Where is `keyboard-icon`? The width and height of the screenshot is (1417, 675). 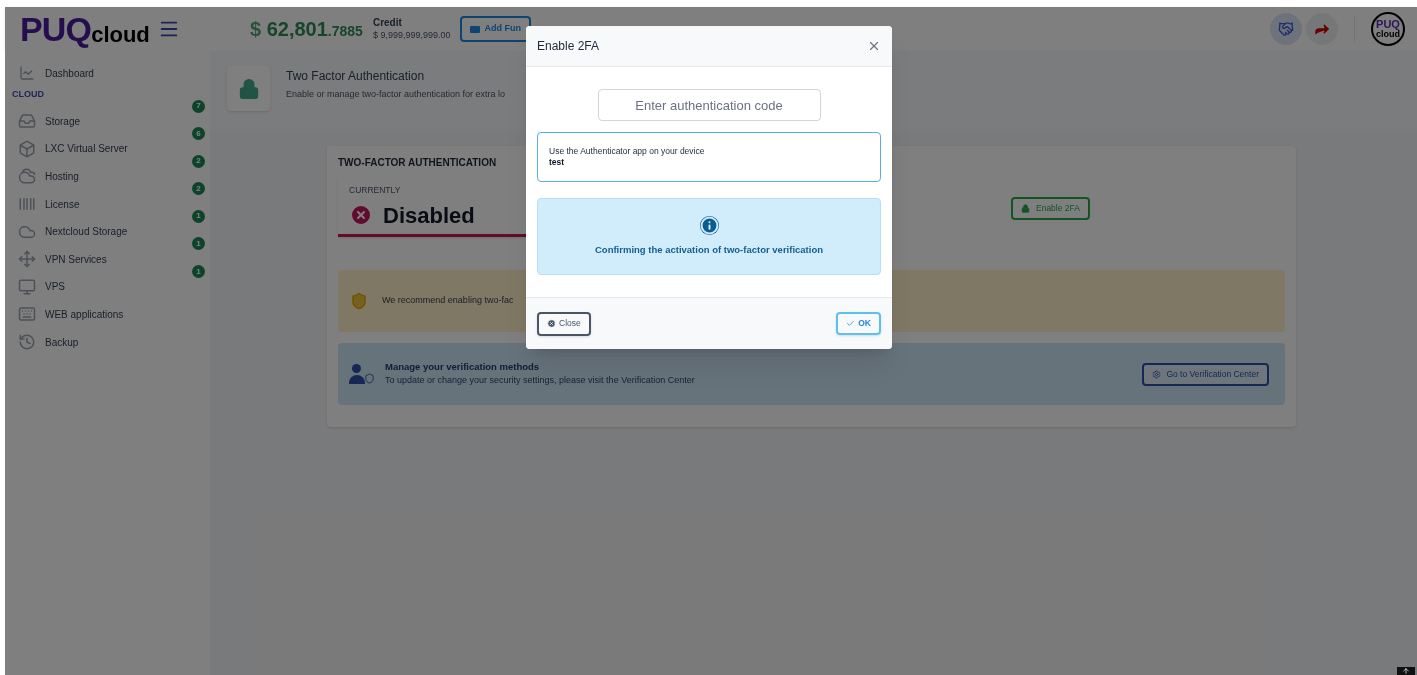 keyboard-icon is located at coordinates (27, 314).